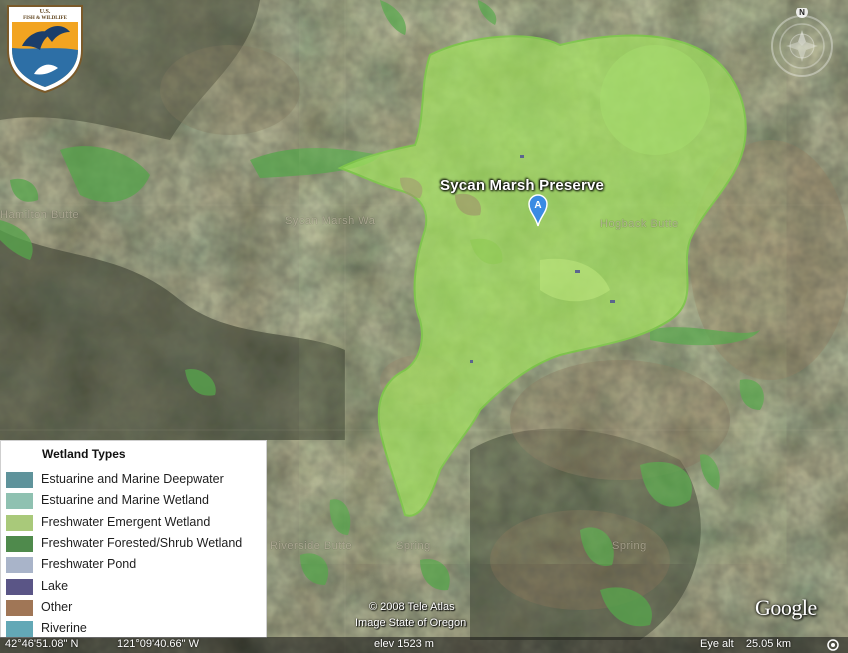 The width and height of the screenshot is (848, 653). I want to click on svg-text: FISH & WILDLIFE, so click(45, 18).